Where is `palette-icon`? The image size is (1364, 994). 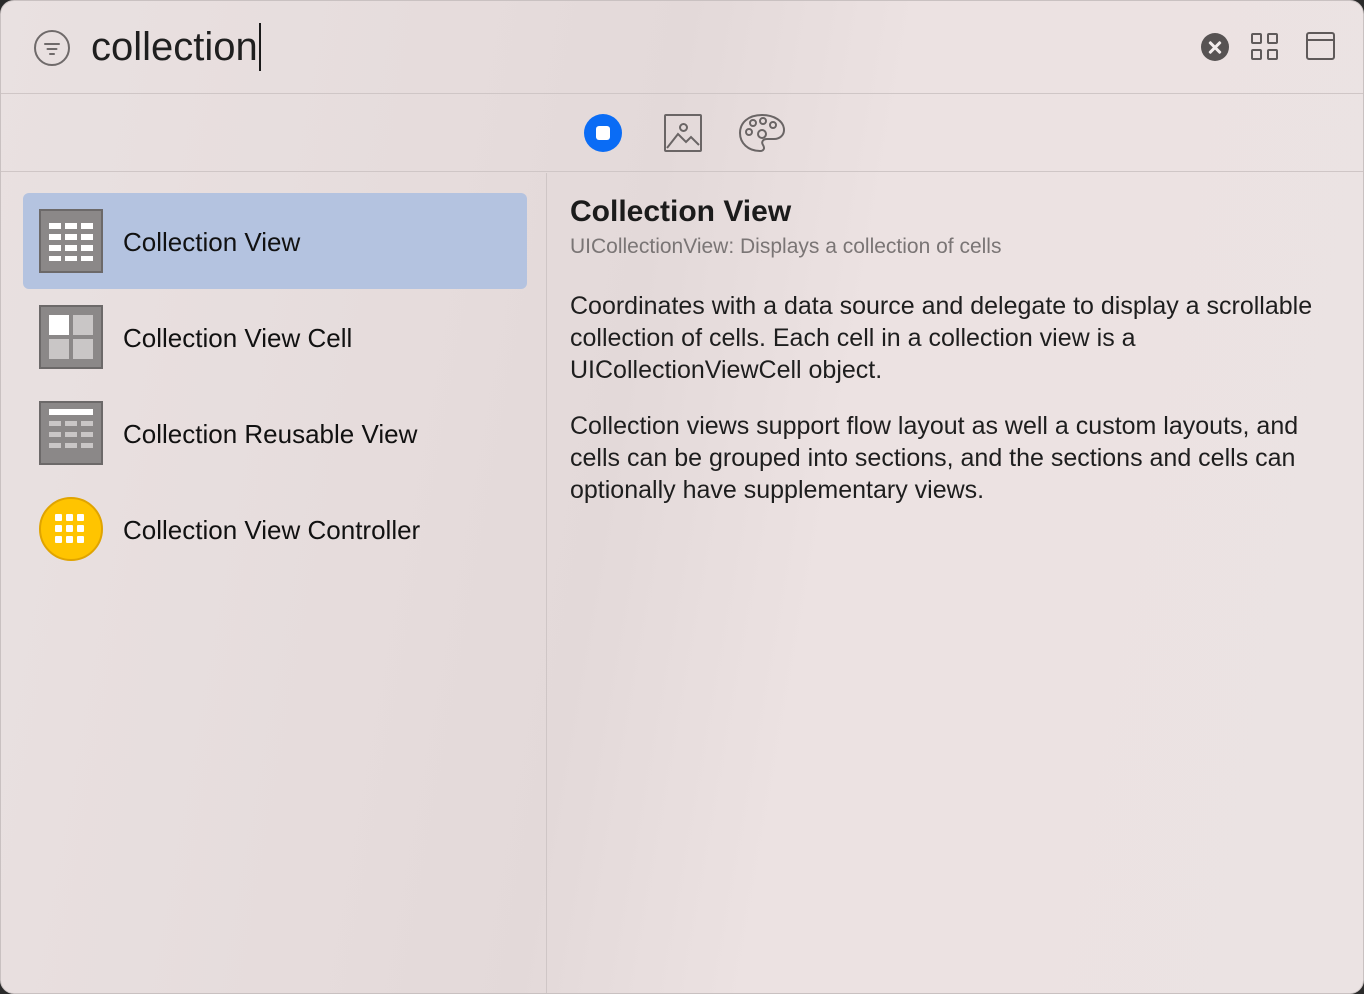 palette-icon is located at coordinates (762, 133).